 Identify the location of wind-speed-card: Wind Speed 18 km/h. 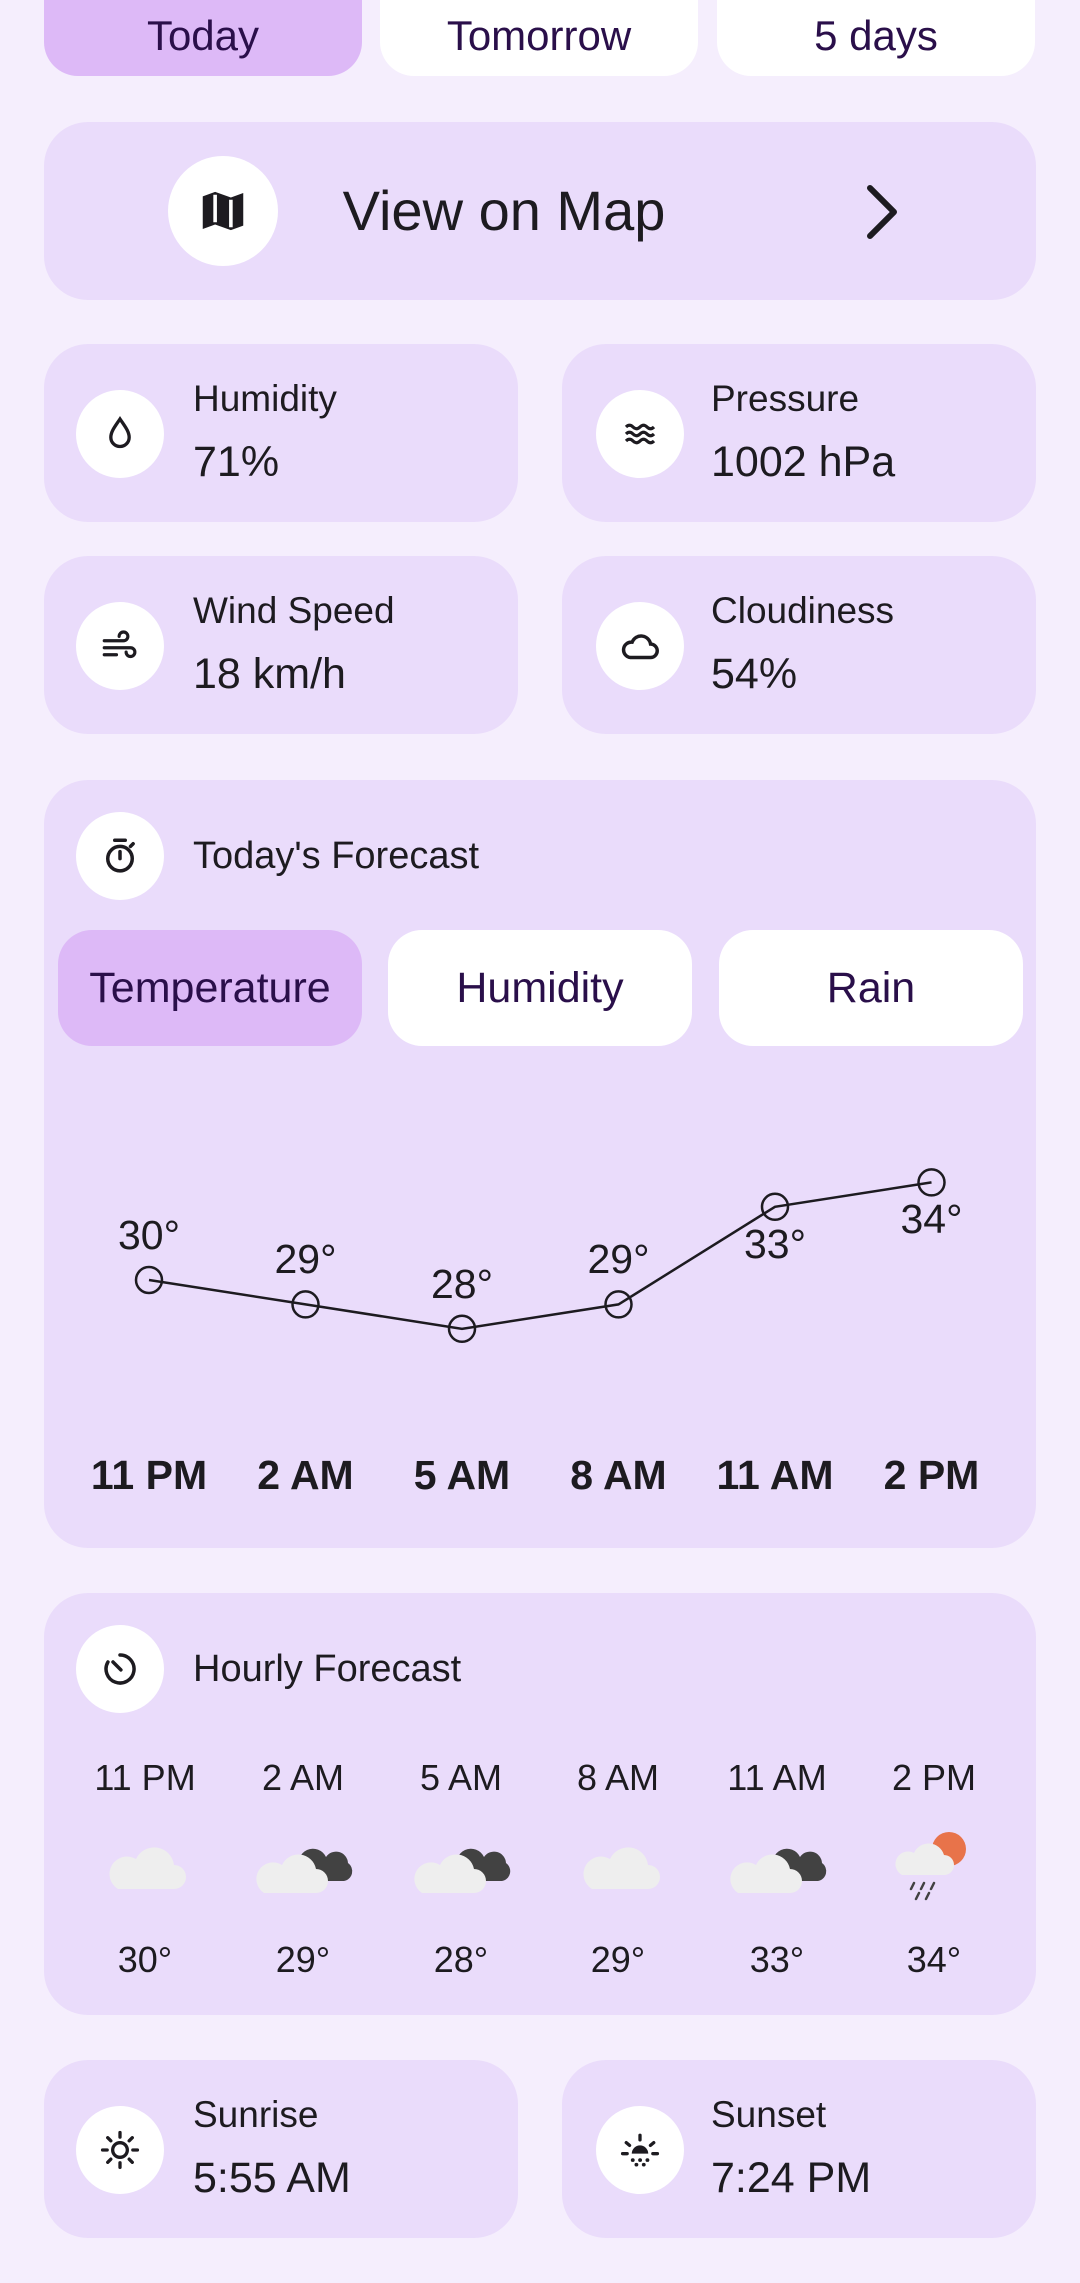
(281, 645).